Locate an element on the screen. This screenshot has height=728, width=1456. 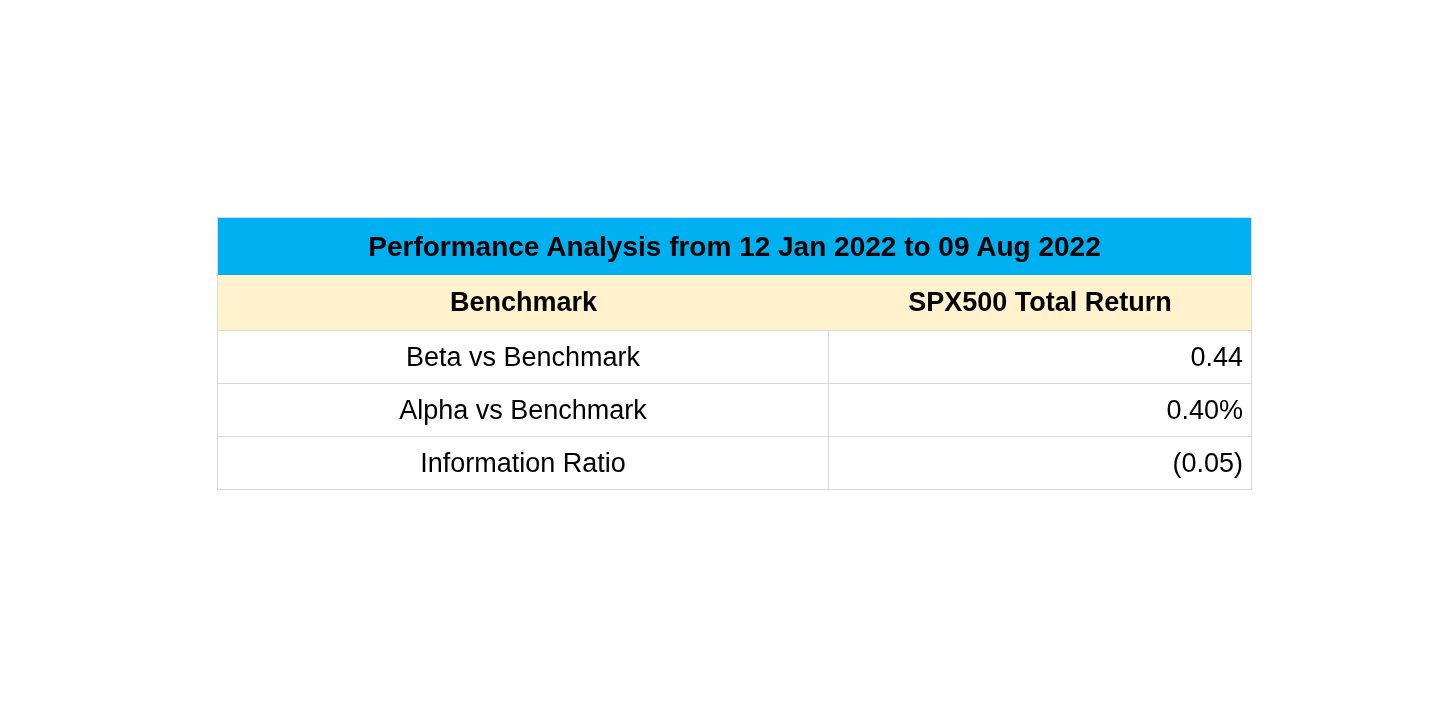
table-cell-text: (0.05) is located at coordinates (1207, 463).